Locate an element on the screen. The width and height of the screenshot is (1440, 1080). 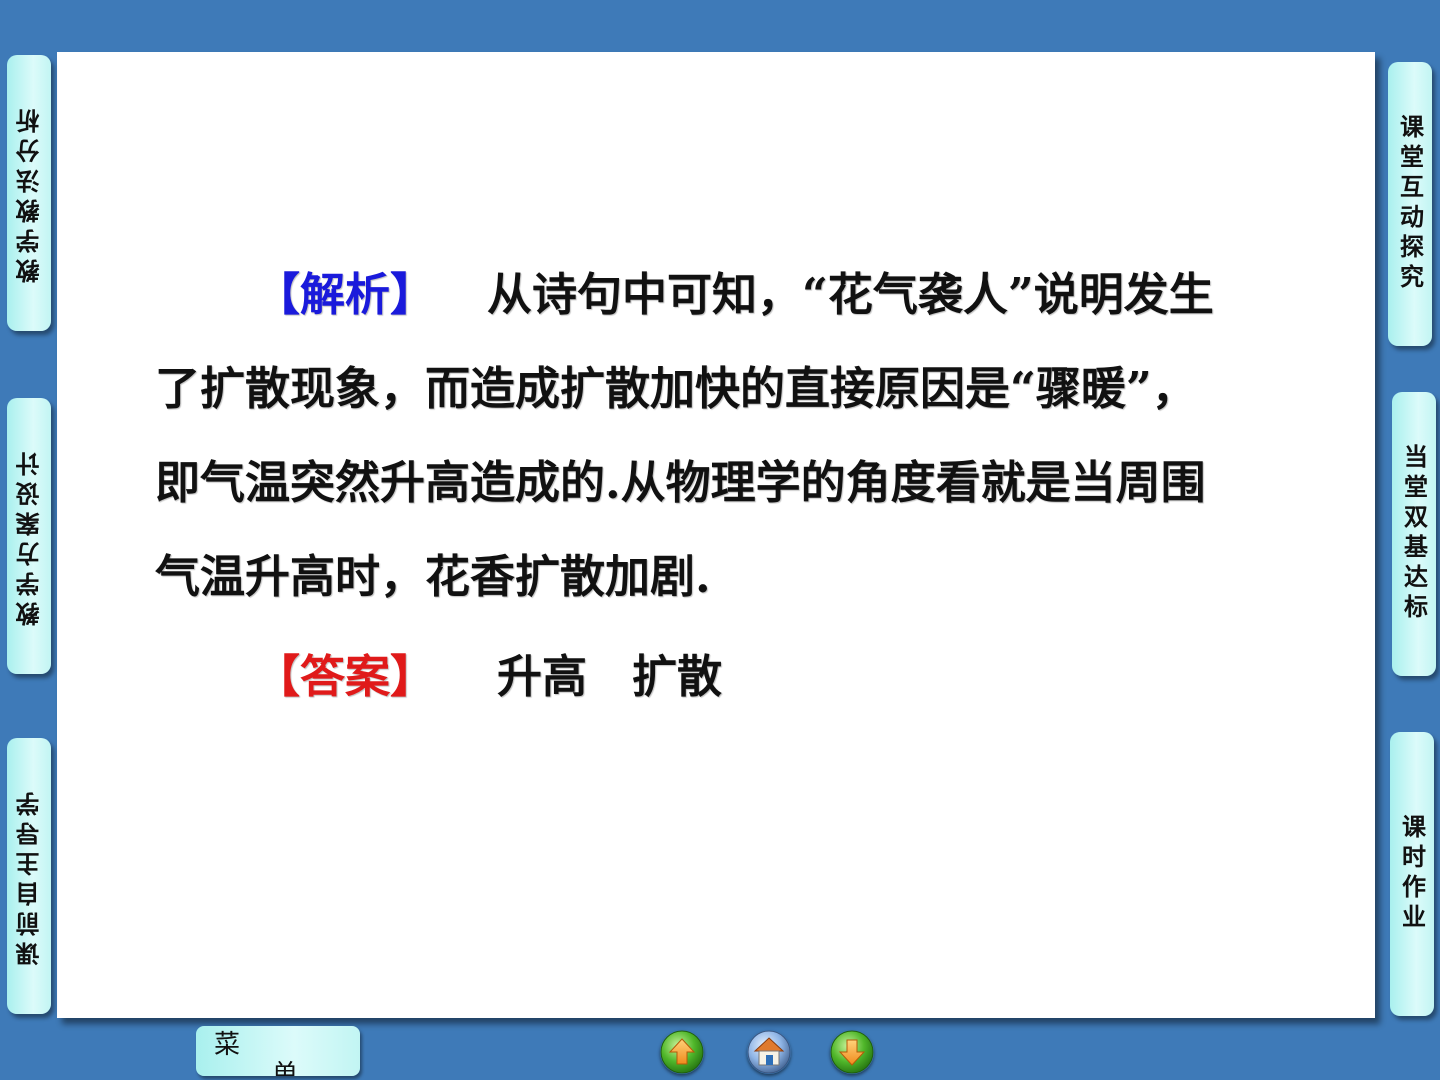
analysis-line-1: 【解析】 从诗句中可知，“花气袭人”说明发生 is located at coordinates (734, 290).